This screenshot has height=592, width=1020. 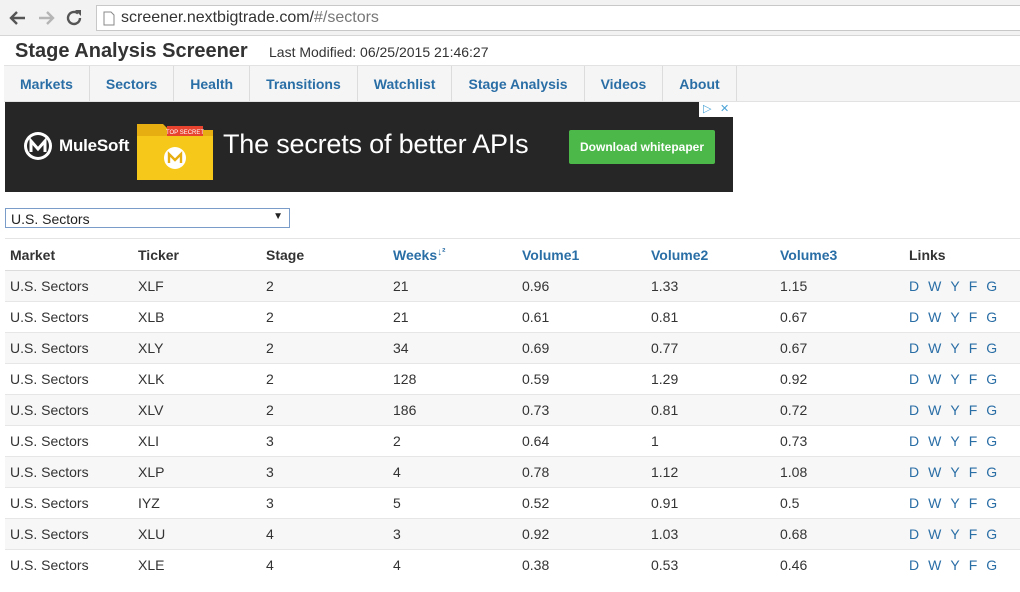 What do you see at coordinates (278, 216) in the screenshot?
I see `dropdown-arrow-icon: ▼` at bounding box center [278, 216].